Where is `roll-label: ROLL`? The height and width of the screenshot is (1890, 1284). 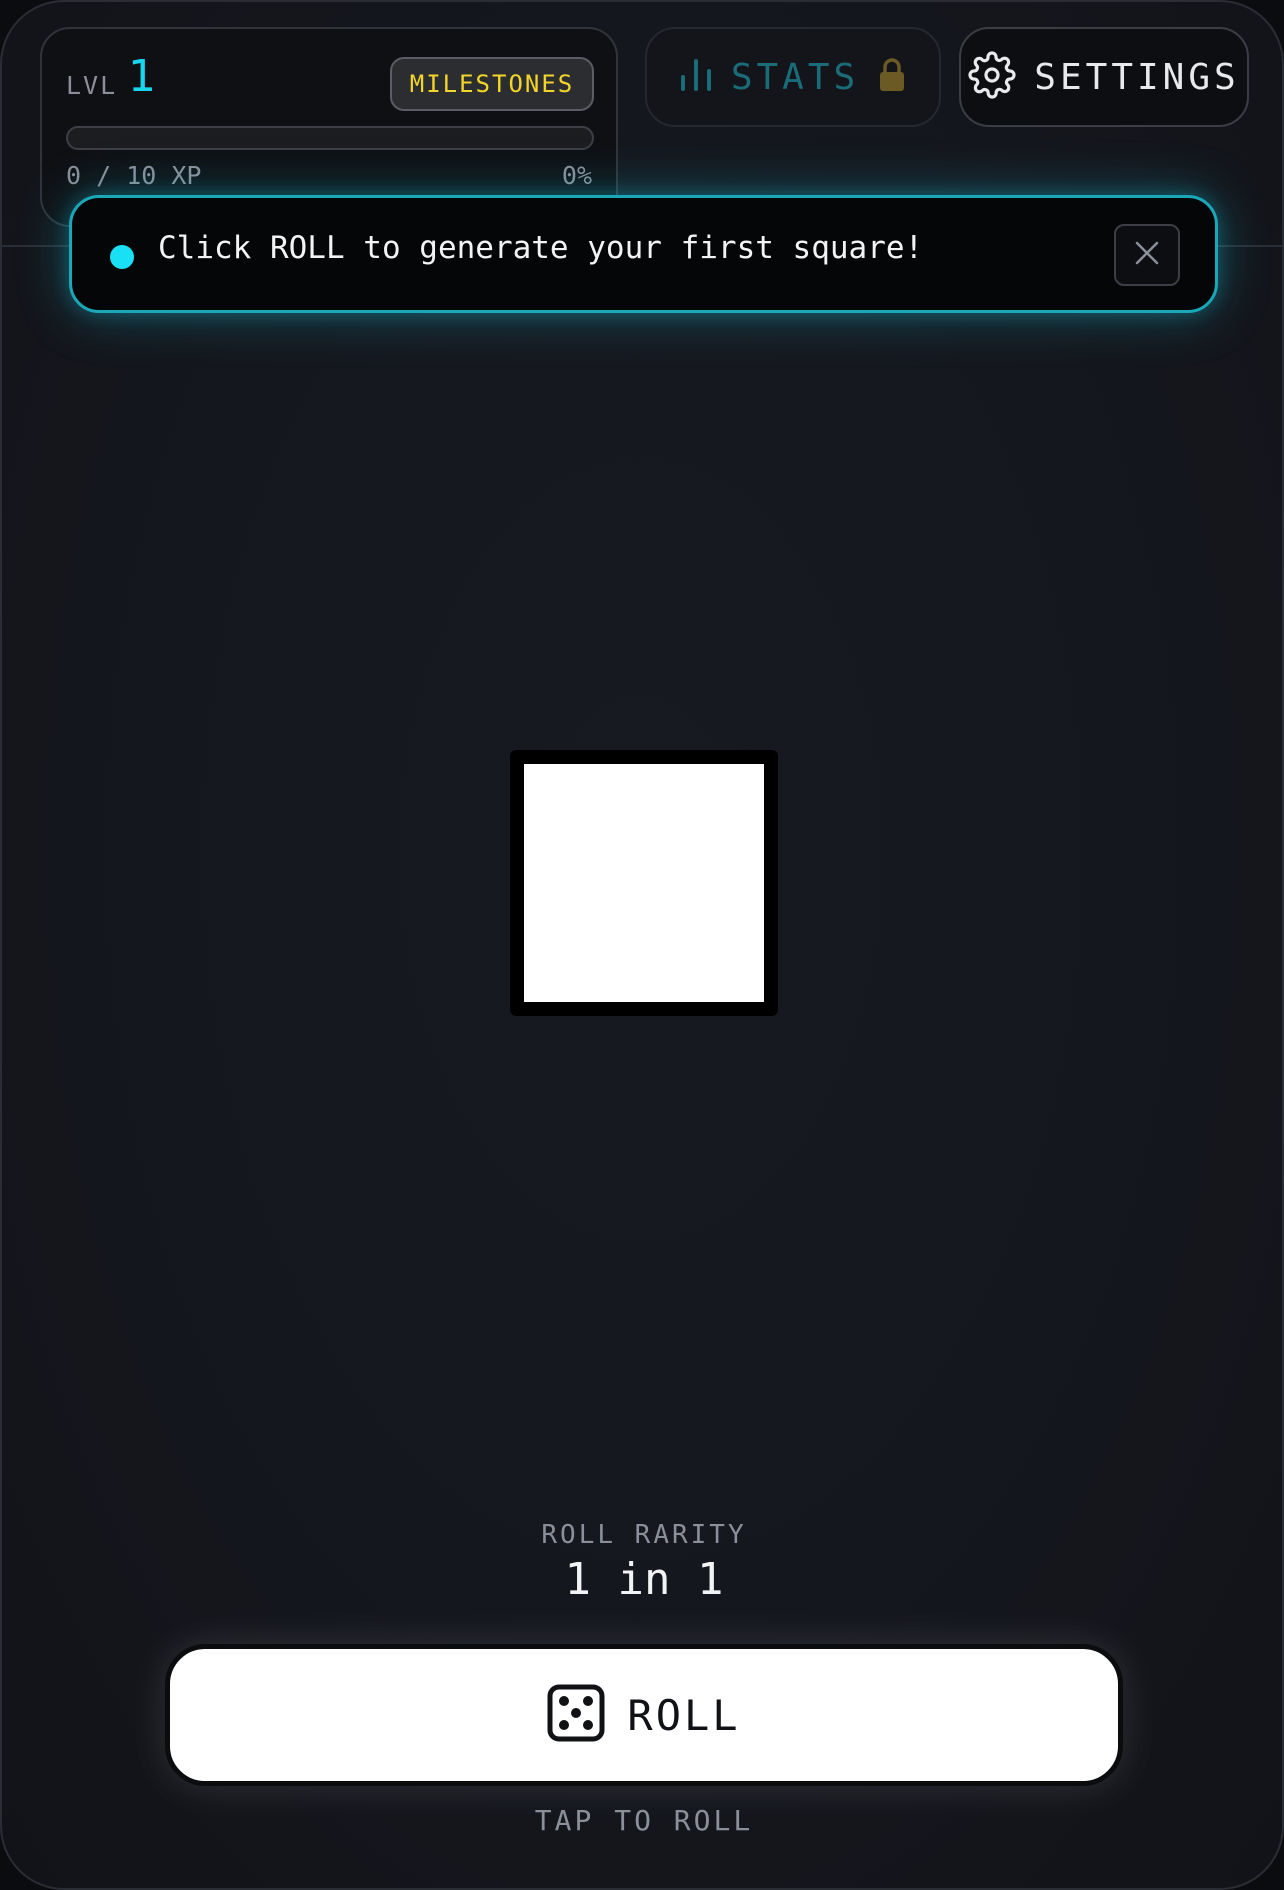 roll-label: ROLL is located at coordinates (684, 1715).